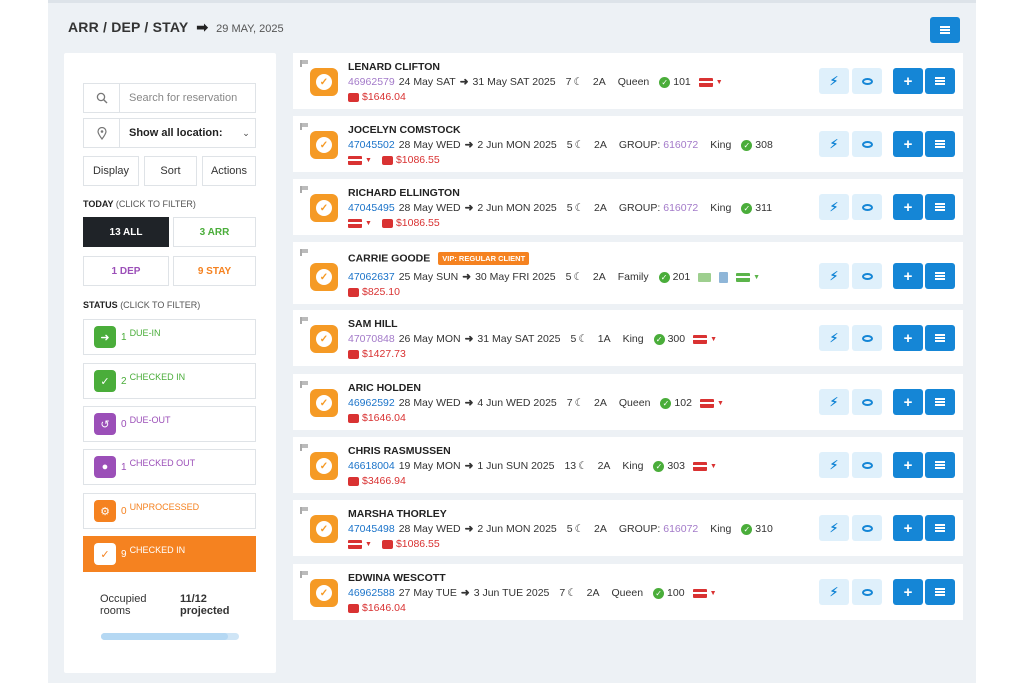  I want to click on reservation-number: 47045502, so click(371, 145).